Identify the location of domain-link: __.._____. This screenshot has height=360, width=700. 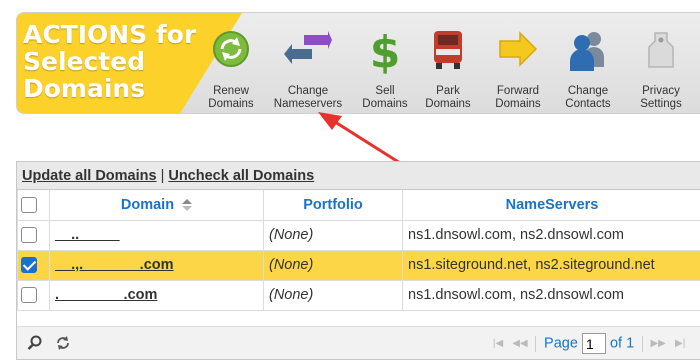
(87, 235).